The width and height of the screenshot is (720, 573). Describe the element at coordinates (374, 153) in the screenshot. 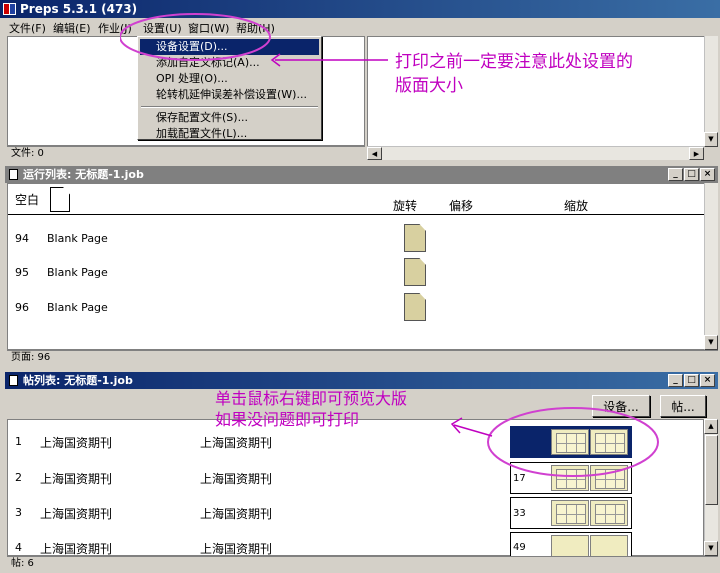

I see `scroll-left-button: ◀` at that location.